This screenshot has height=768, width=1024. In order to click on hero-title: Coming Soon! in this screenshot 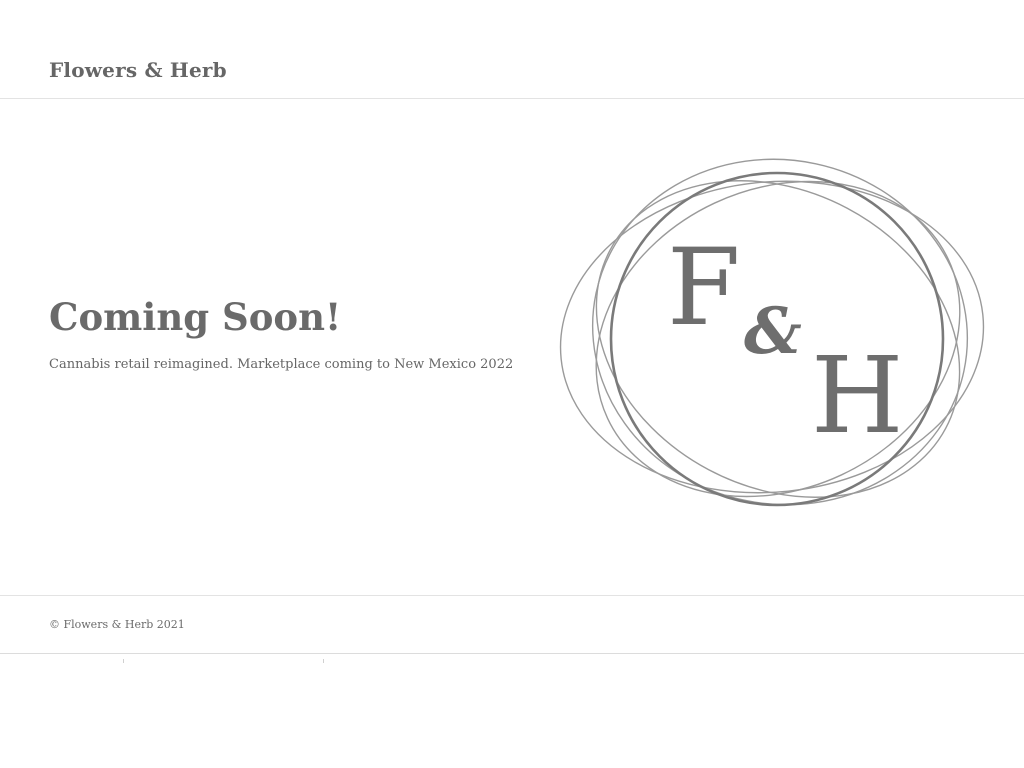, I will do `click(195, 317)`.